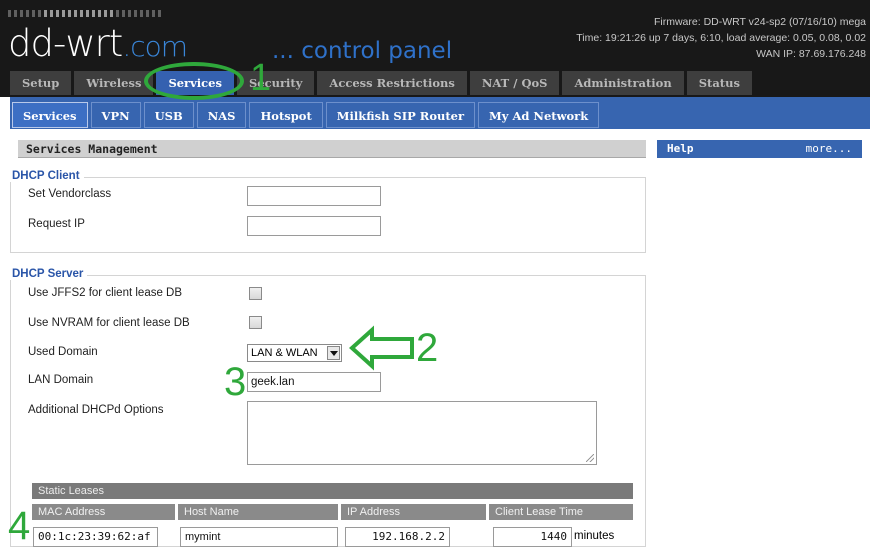 Image resolution: width=870 pixels, height=548 pixels. I want to click on lease-unit-label: minutes, so click(594, 536).